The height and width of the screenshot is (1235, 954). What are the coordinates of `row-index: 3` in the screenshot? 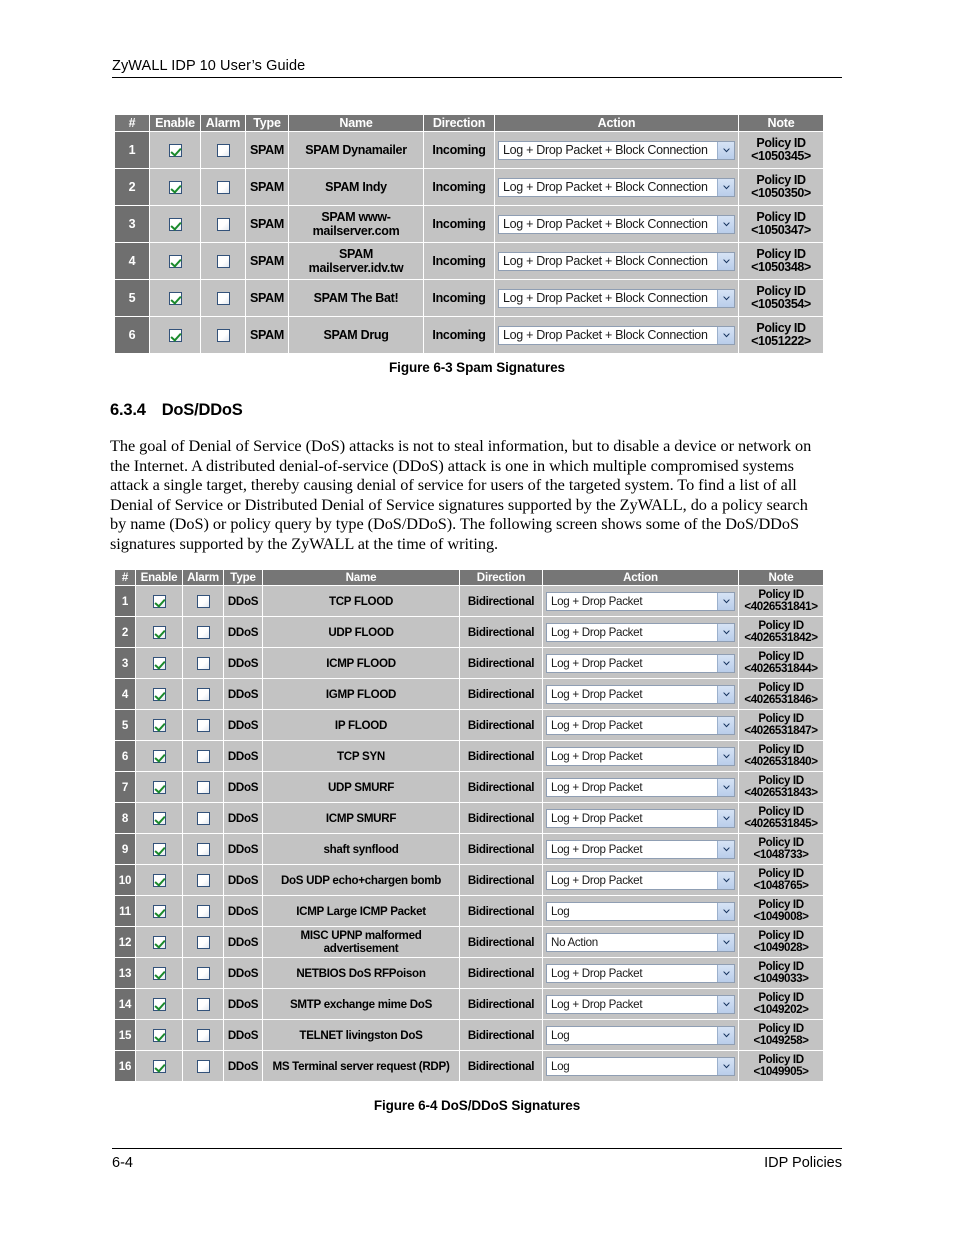 It's located at (132, 224).